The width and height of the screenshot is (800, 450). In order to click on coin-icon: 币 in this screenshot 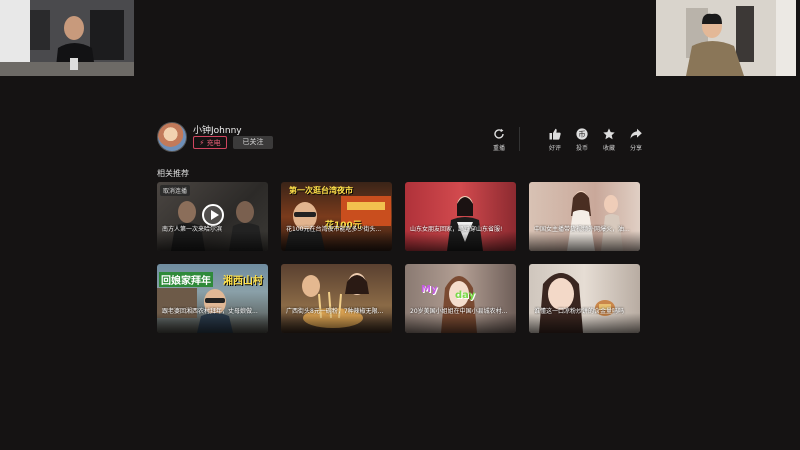, I will do `click(582, 134)`.